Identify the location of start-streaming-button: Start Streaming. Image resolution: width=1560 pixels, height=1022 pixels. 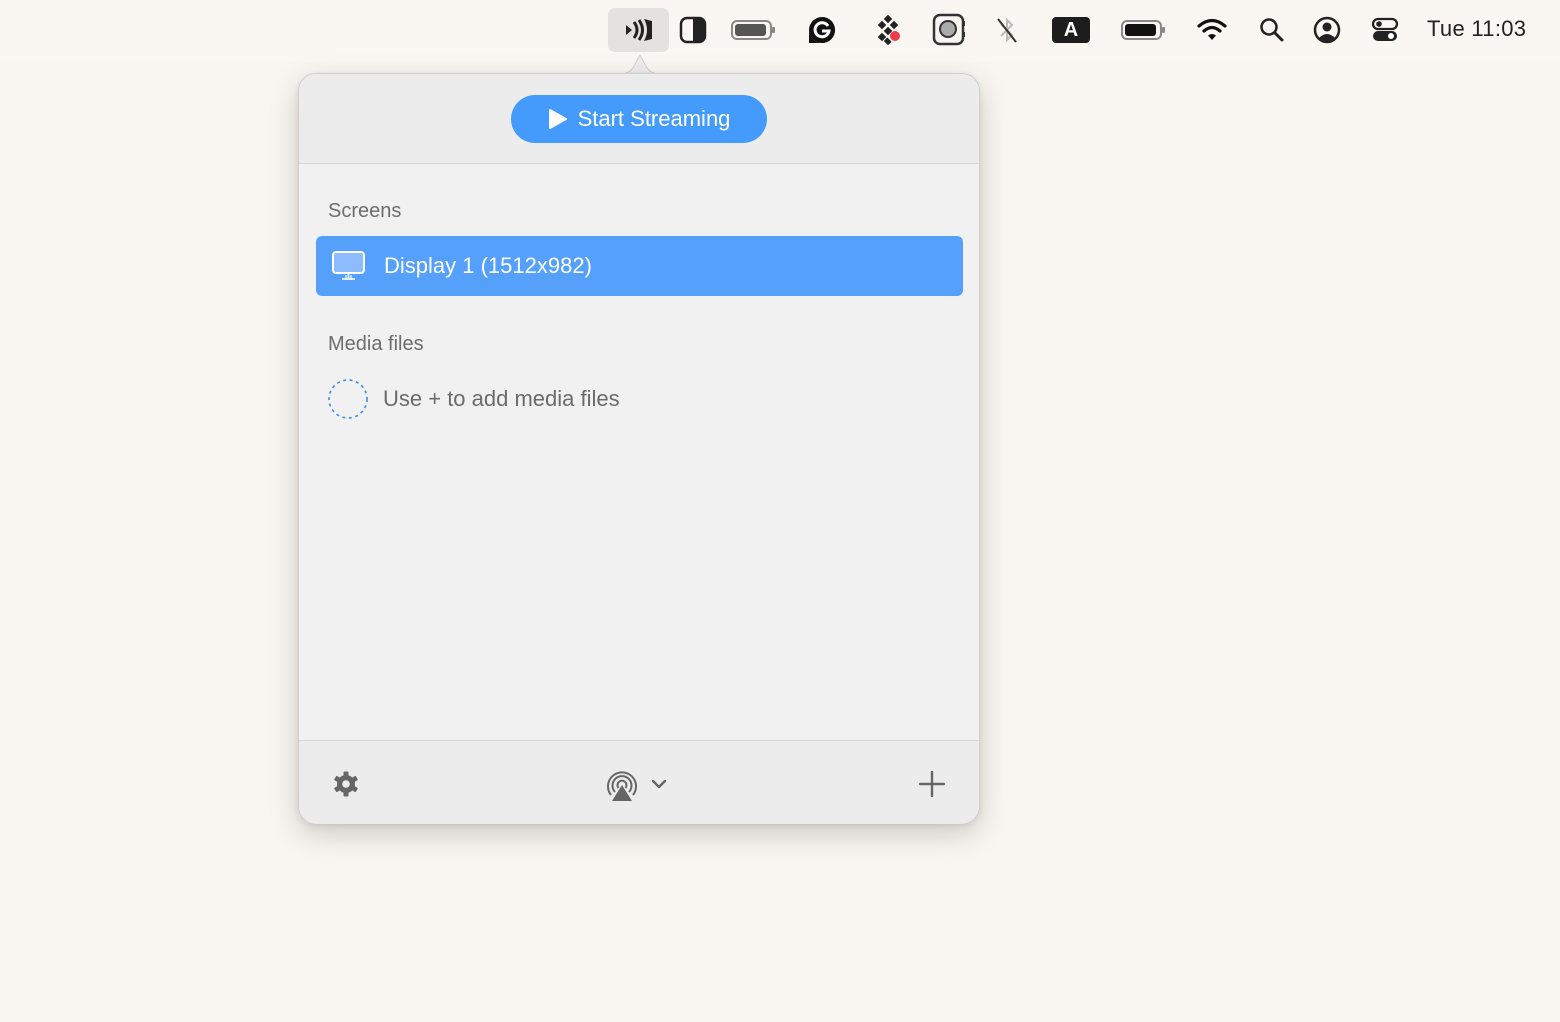
(639, 119).